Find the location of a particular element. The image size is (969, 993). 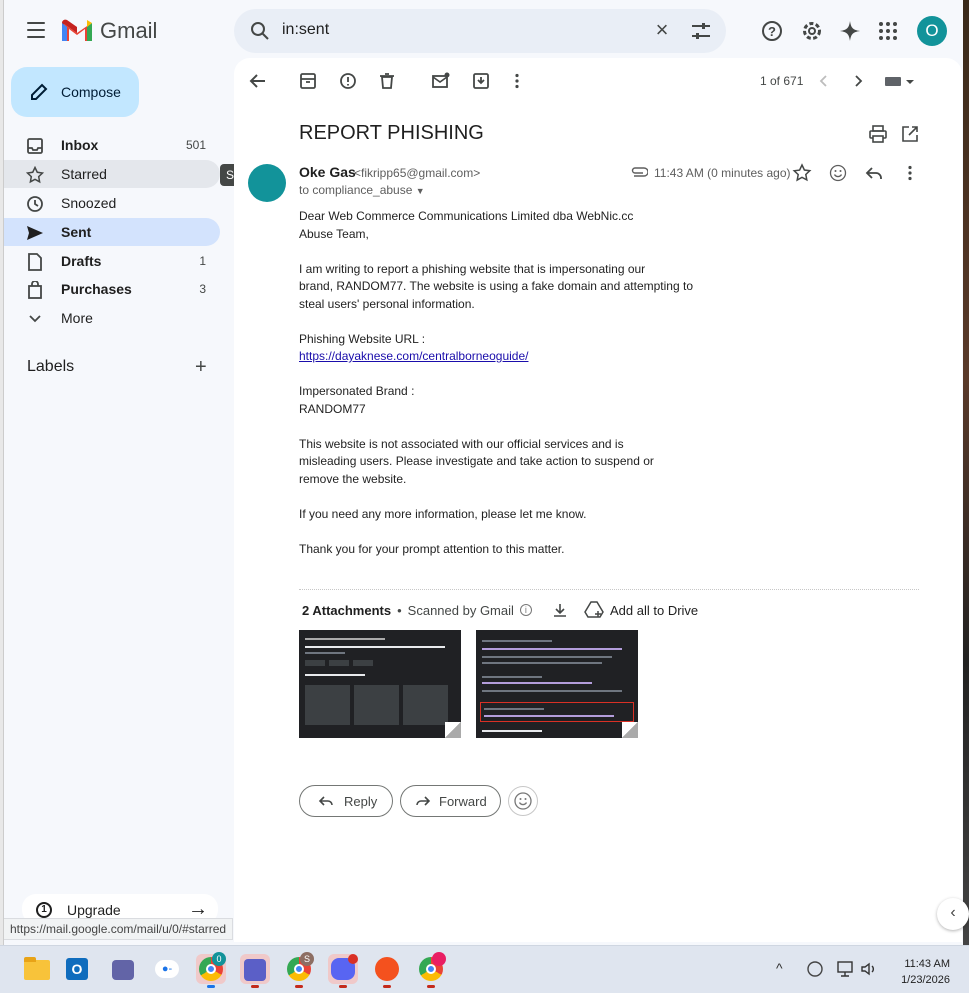

teams-notification-icon is located at coordinates (255, 971).